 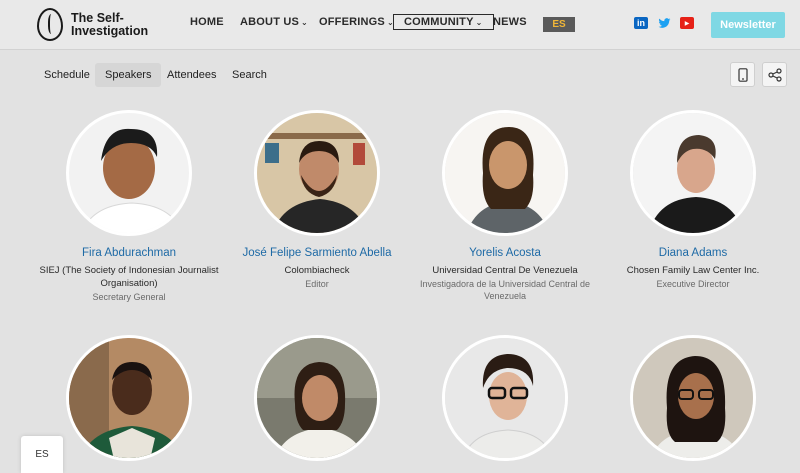 What do you see at coordinates (42, 454) in the screenshot?
I see `language-switcher: ES` at bounding box center [42, 454].